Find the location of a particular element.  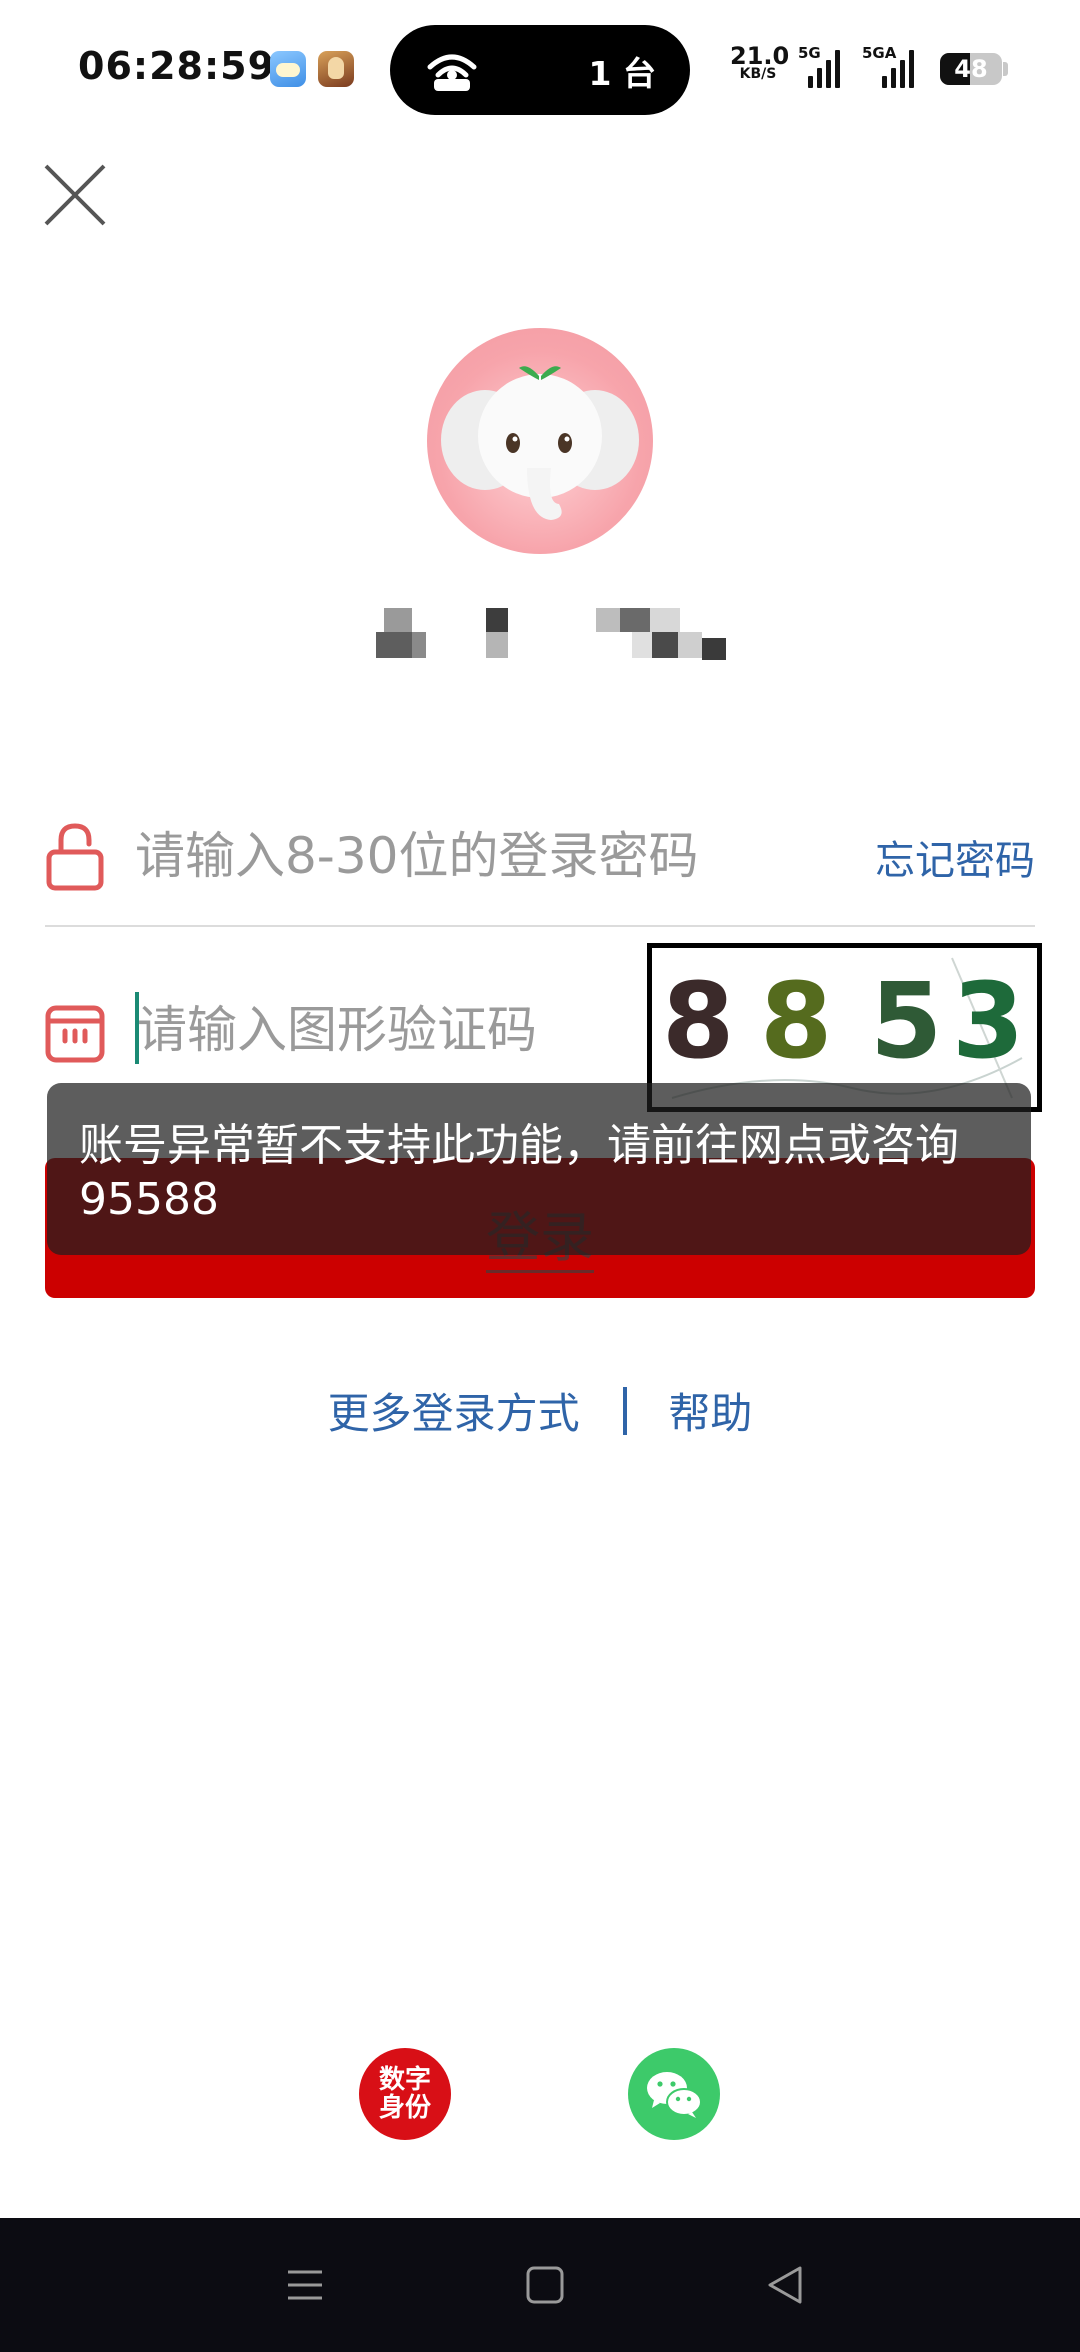

status-time: 06:28:59 is located at coordinates (177, 66).